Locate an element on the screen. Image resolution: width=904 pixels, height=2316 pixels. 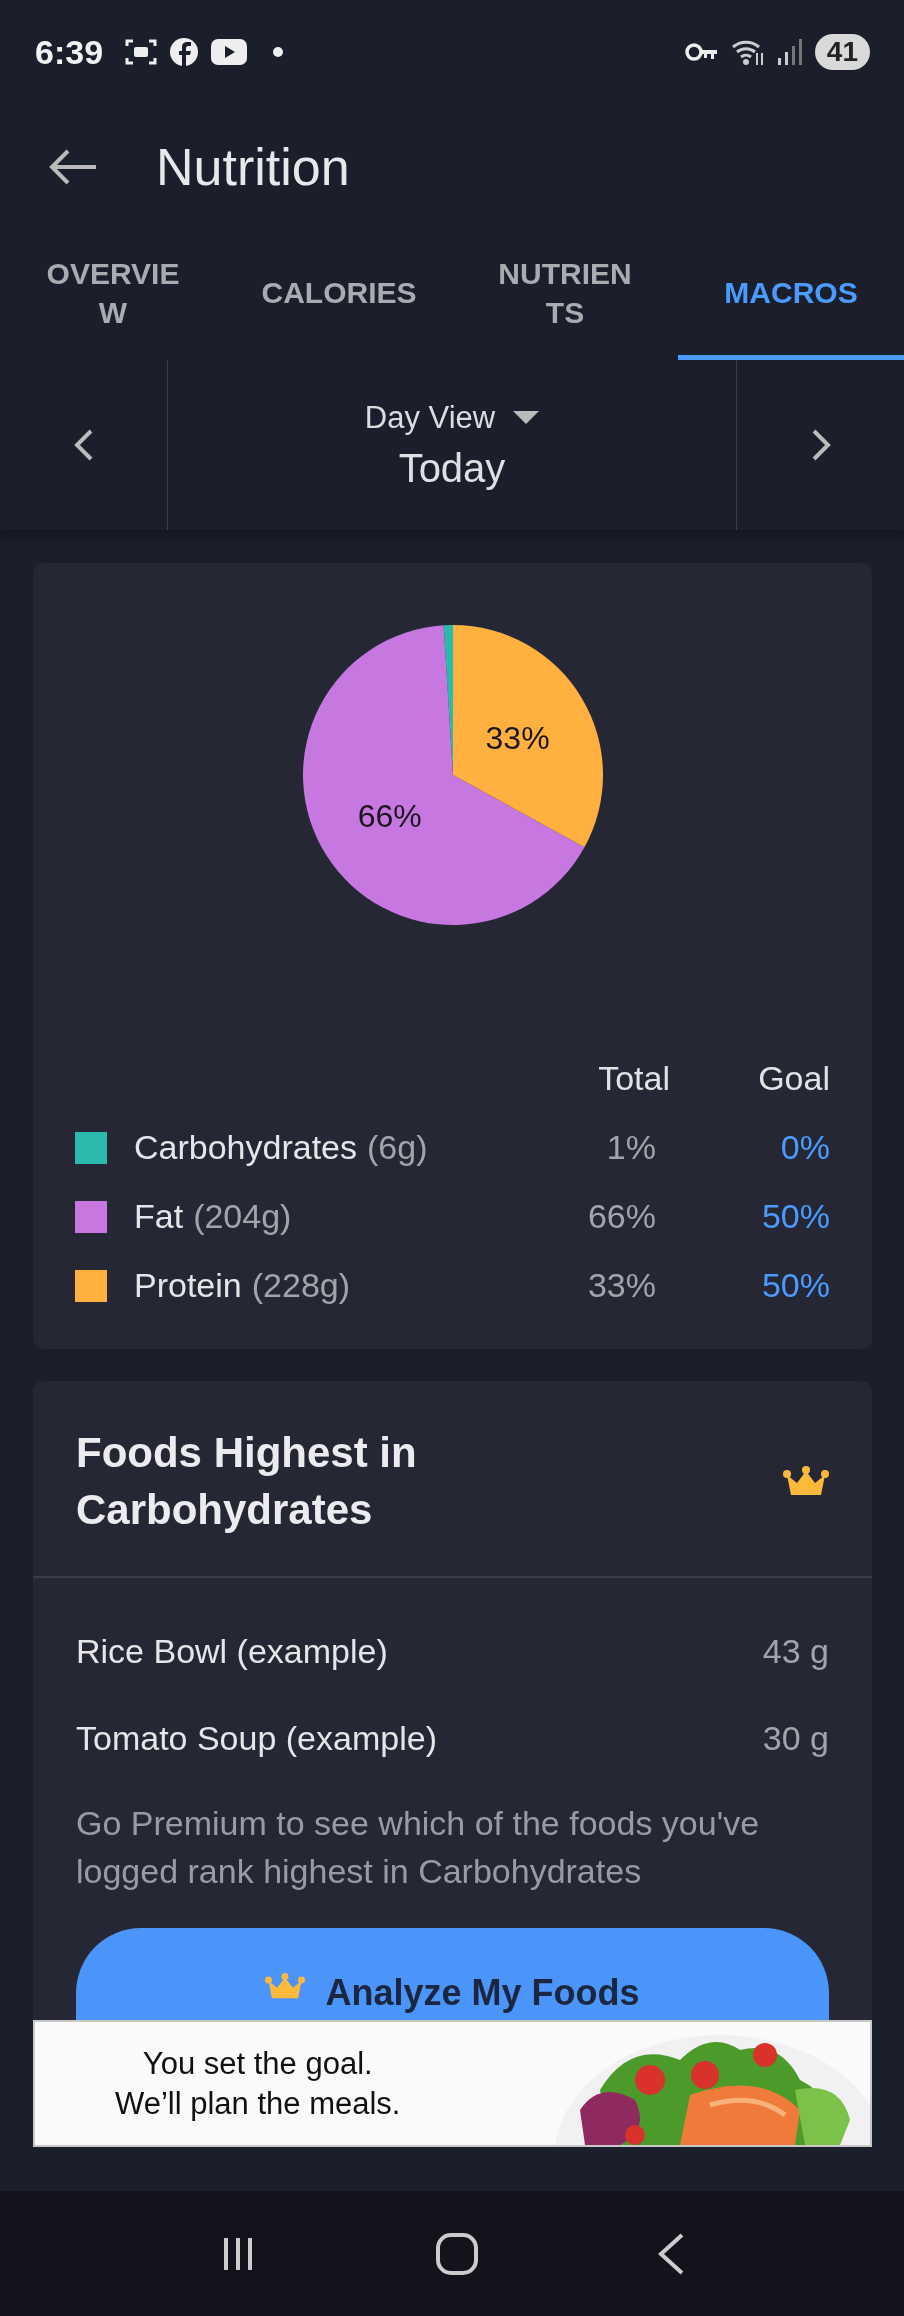
slice-label: 33% is located at coordinates (517, 737).